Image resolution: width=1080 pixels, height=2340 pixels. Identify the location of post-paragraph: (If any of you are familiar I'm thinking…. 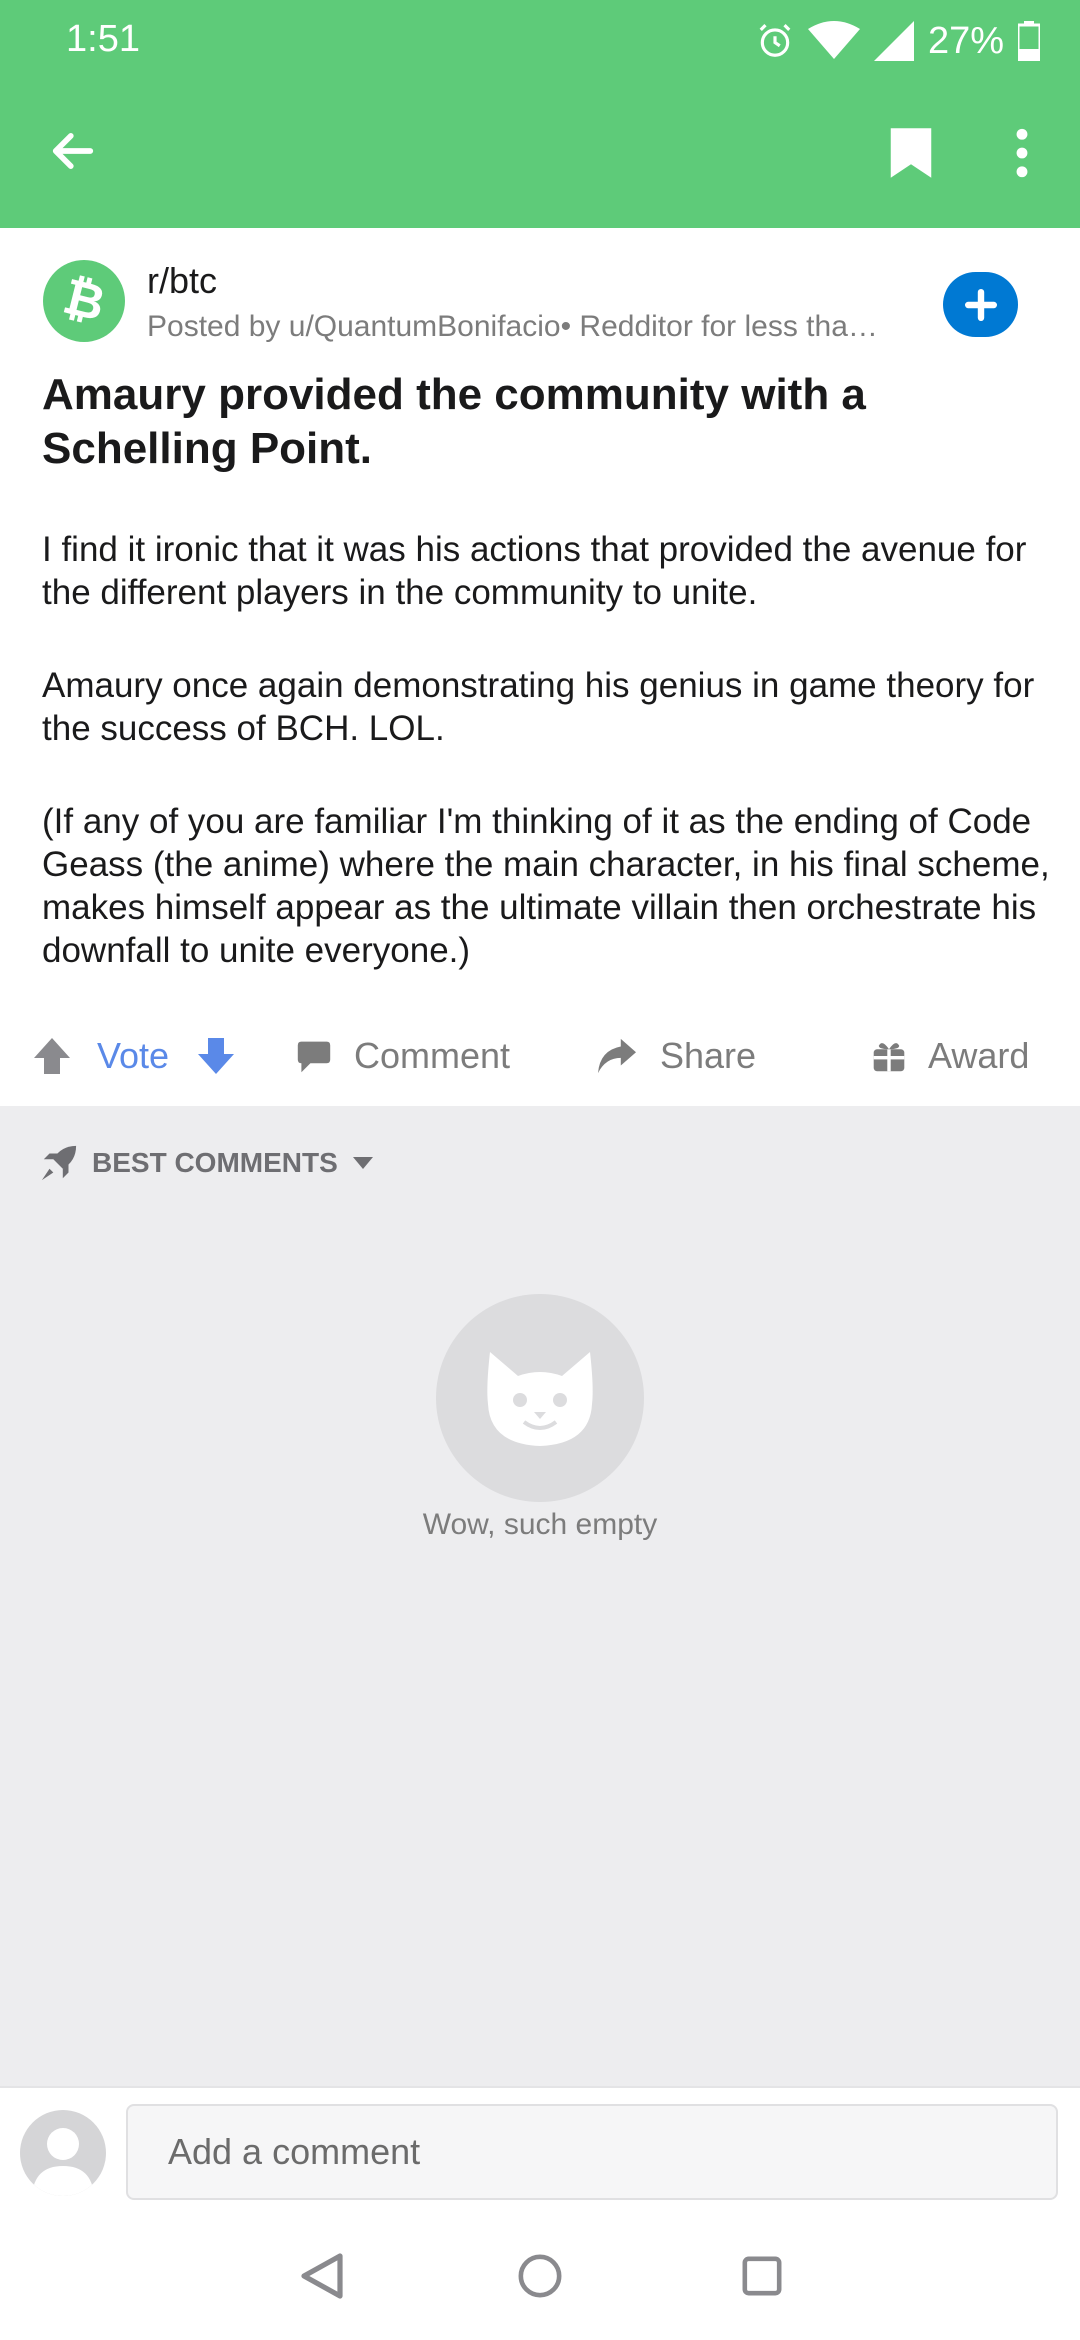
(546, 886).